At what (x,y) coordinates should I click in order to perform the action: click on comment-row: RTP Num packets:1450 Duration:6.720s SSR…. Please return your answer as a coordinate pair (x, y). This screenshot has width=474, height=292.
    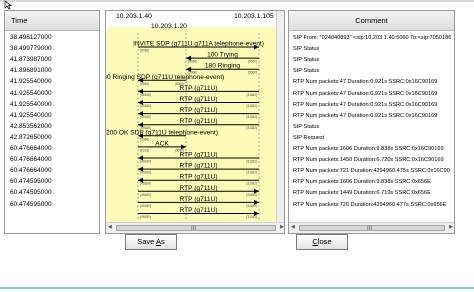
    Looking at the image, I should click on (368, 160).